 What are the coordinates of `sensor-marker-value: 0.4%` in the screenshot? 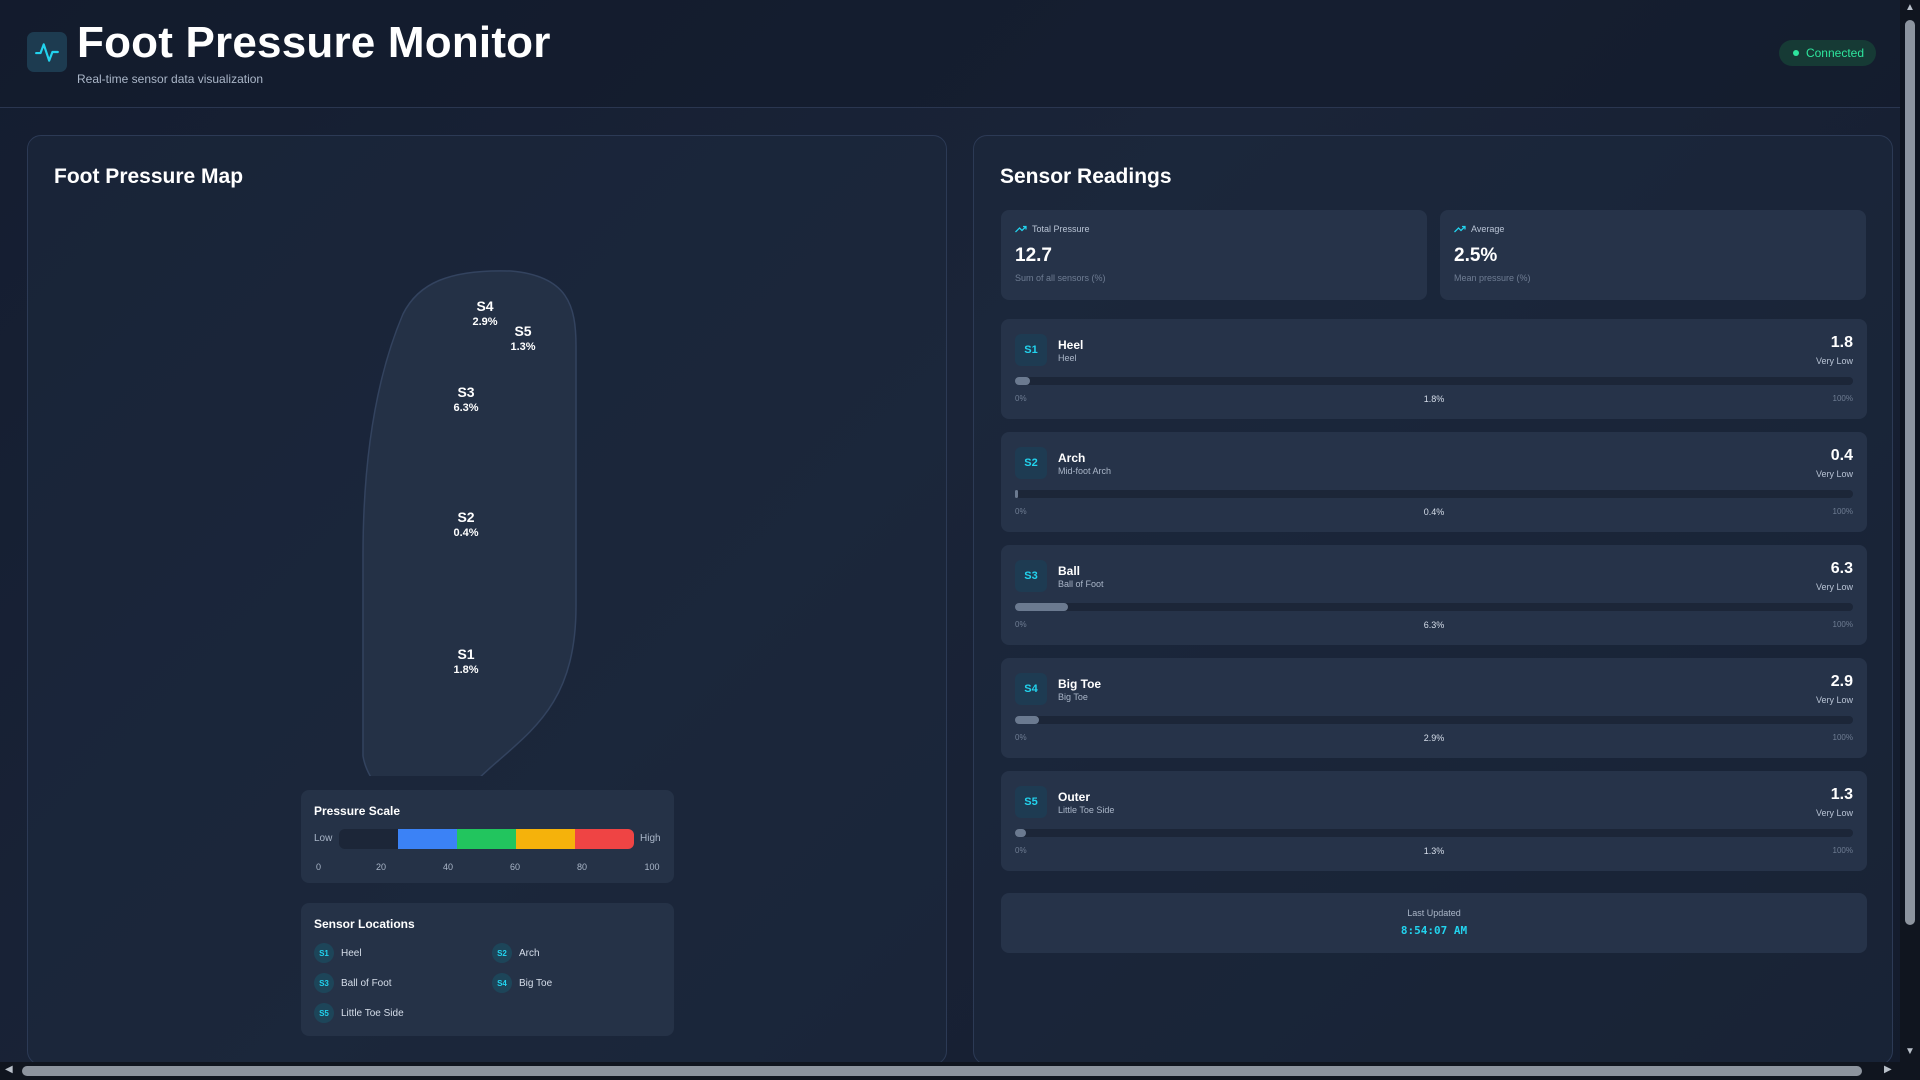 It's located at (466, 533).